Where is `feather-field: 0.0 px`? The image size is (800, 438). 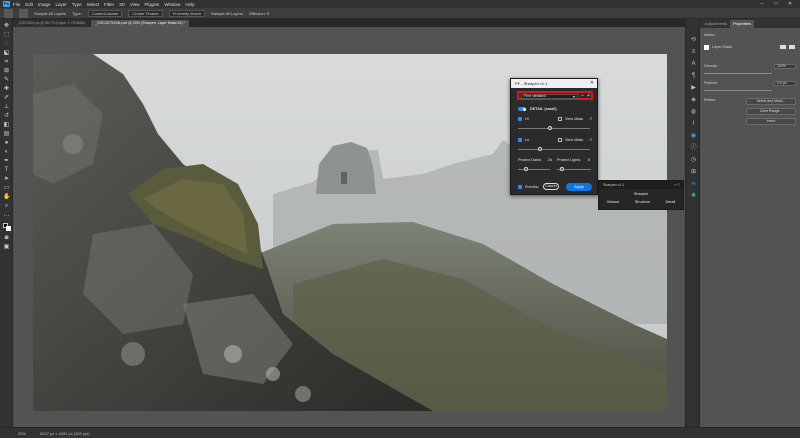
feather-field: 0.0 px is located at coordinates (785, 83).